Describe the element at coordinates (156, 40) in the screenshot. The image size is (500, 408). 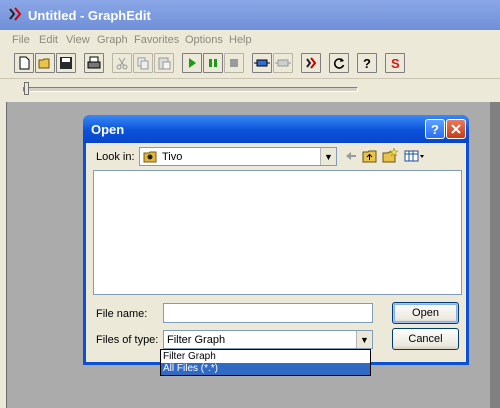
I see `menu-favorites: Favorites` at that location.